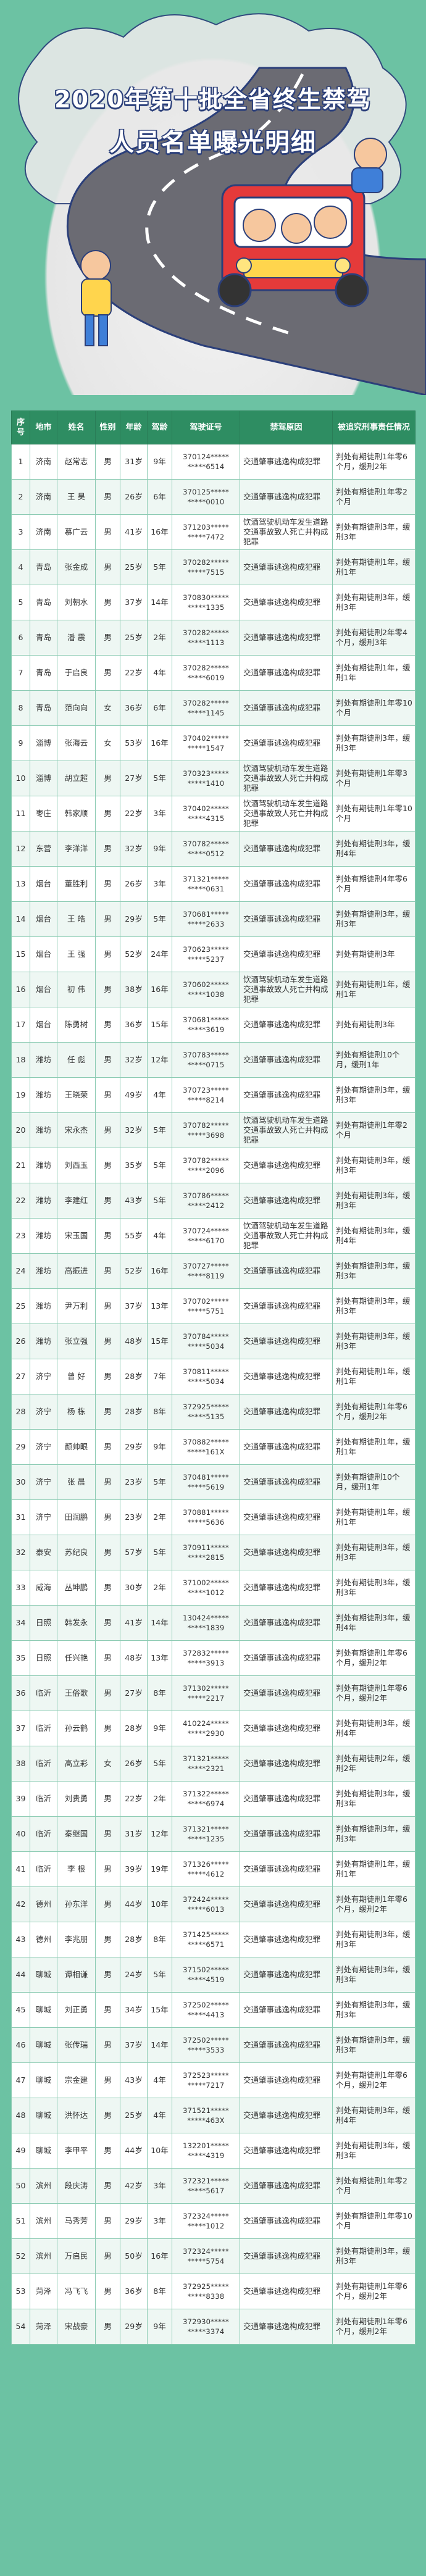 This screenshot has height=2576, width=426. I want to click on cell-age: 23岁, so click(134, 1482).